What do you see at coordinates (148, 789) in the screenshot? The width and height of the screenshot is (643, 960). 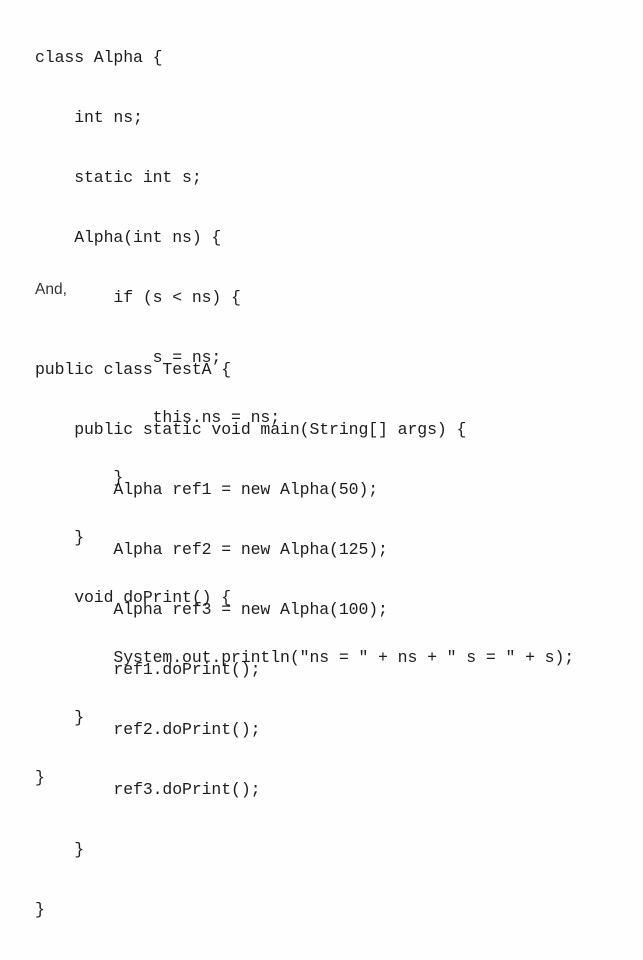 I see `code-line: ref3.doPrint();` at bounding box center [148, 789].